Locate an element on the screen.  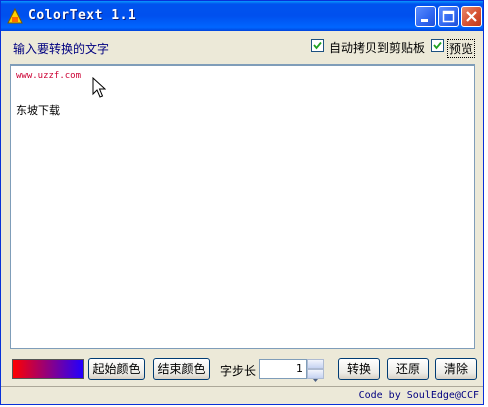
spin-up-button is located at coordinates (315, 366).